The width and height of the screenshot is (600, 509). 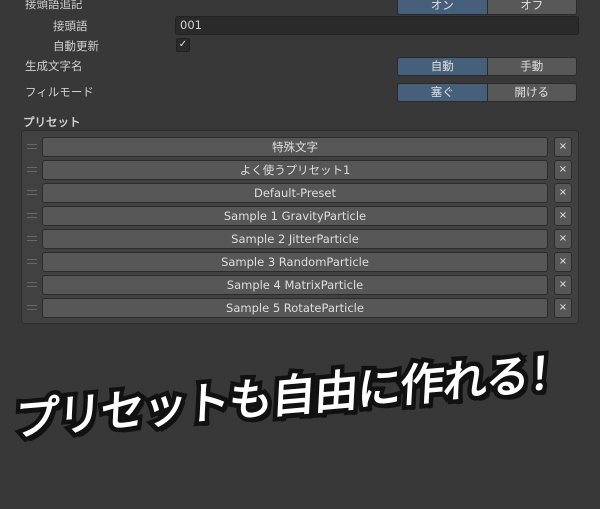 I want to click on list-item: Sample 3 RandomParticle ×, so click(x=300, y=262).